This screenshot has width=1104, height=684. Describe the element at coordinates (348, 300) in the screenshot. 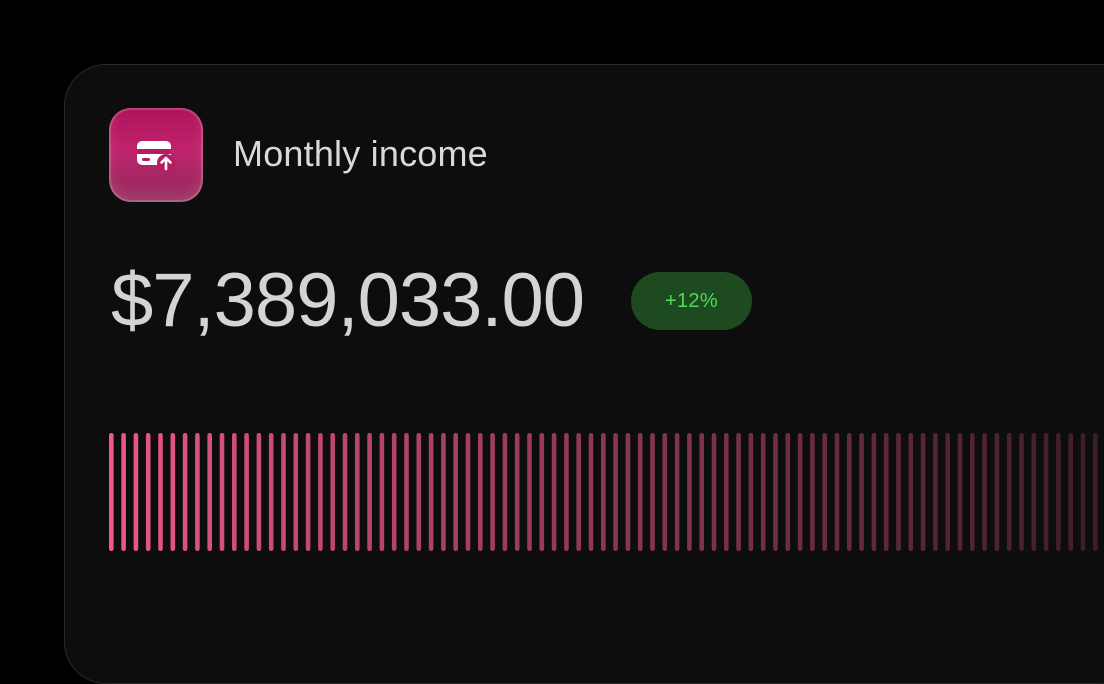

I see `income-amount: $7,389,033.00` at that location.